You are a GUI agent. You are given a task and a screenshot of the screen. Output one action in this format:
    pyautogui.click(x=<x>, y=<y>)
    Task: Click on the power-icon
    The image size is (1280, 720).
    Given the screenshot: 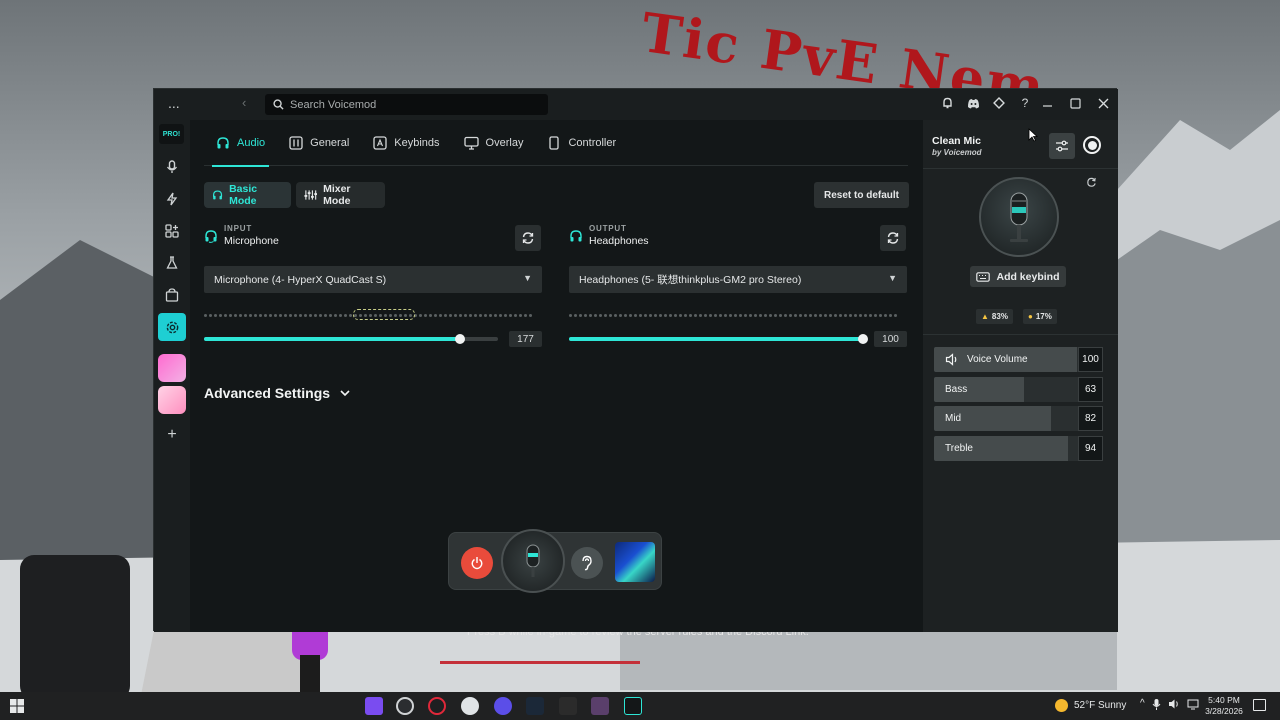 What is the action you would take?
    pyautogui.click(x=477, y=563)
    